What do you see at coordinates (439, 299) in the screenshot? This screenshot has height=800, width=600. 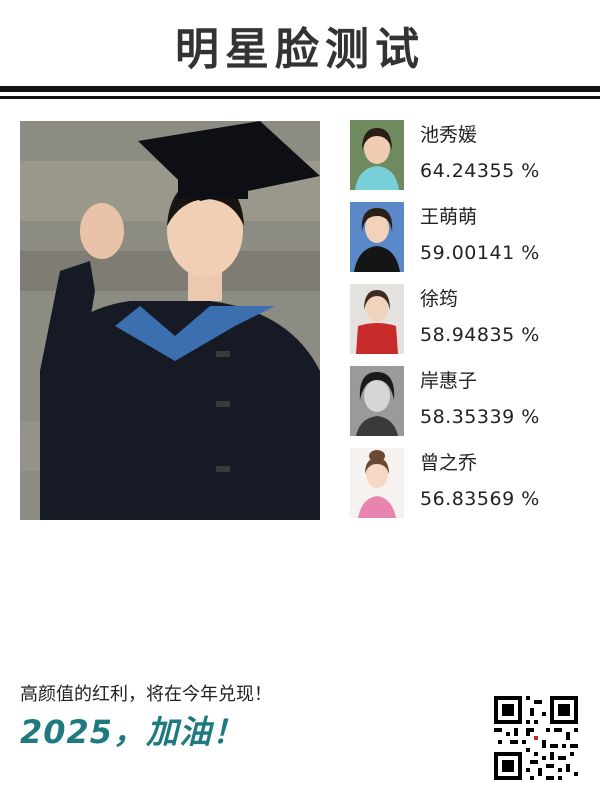 I see `match-name: 徐筠` at bounding box center [439, 299].